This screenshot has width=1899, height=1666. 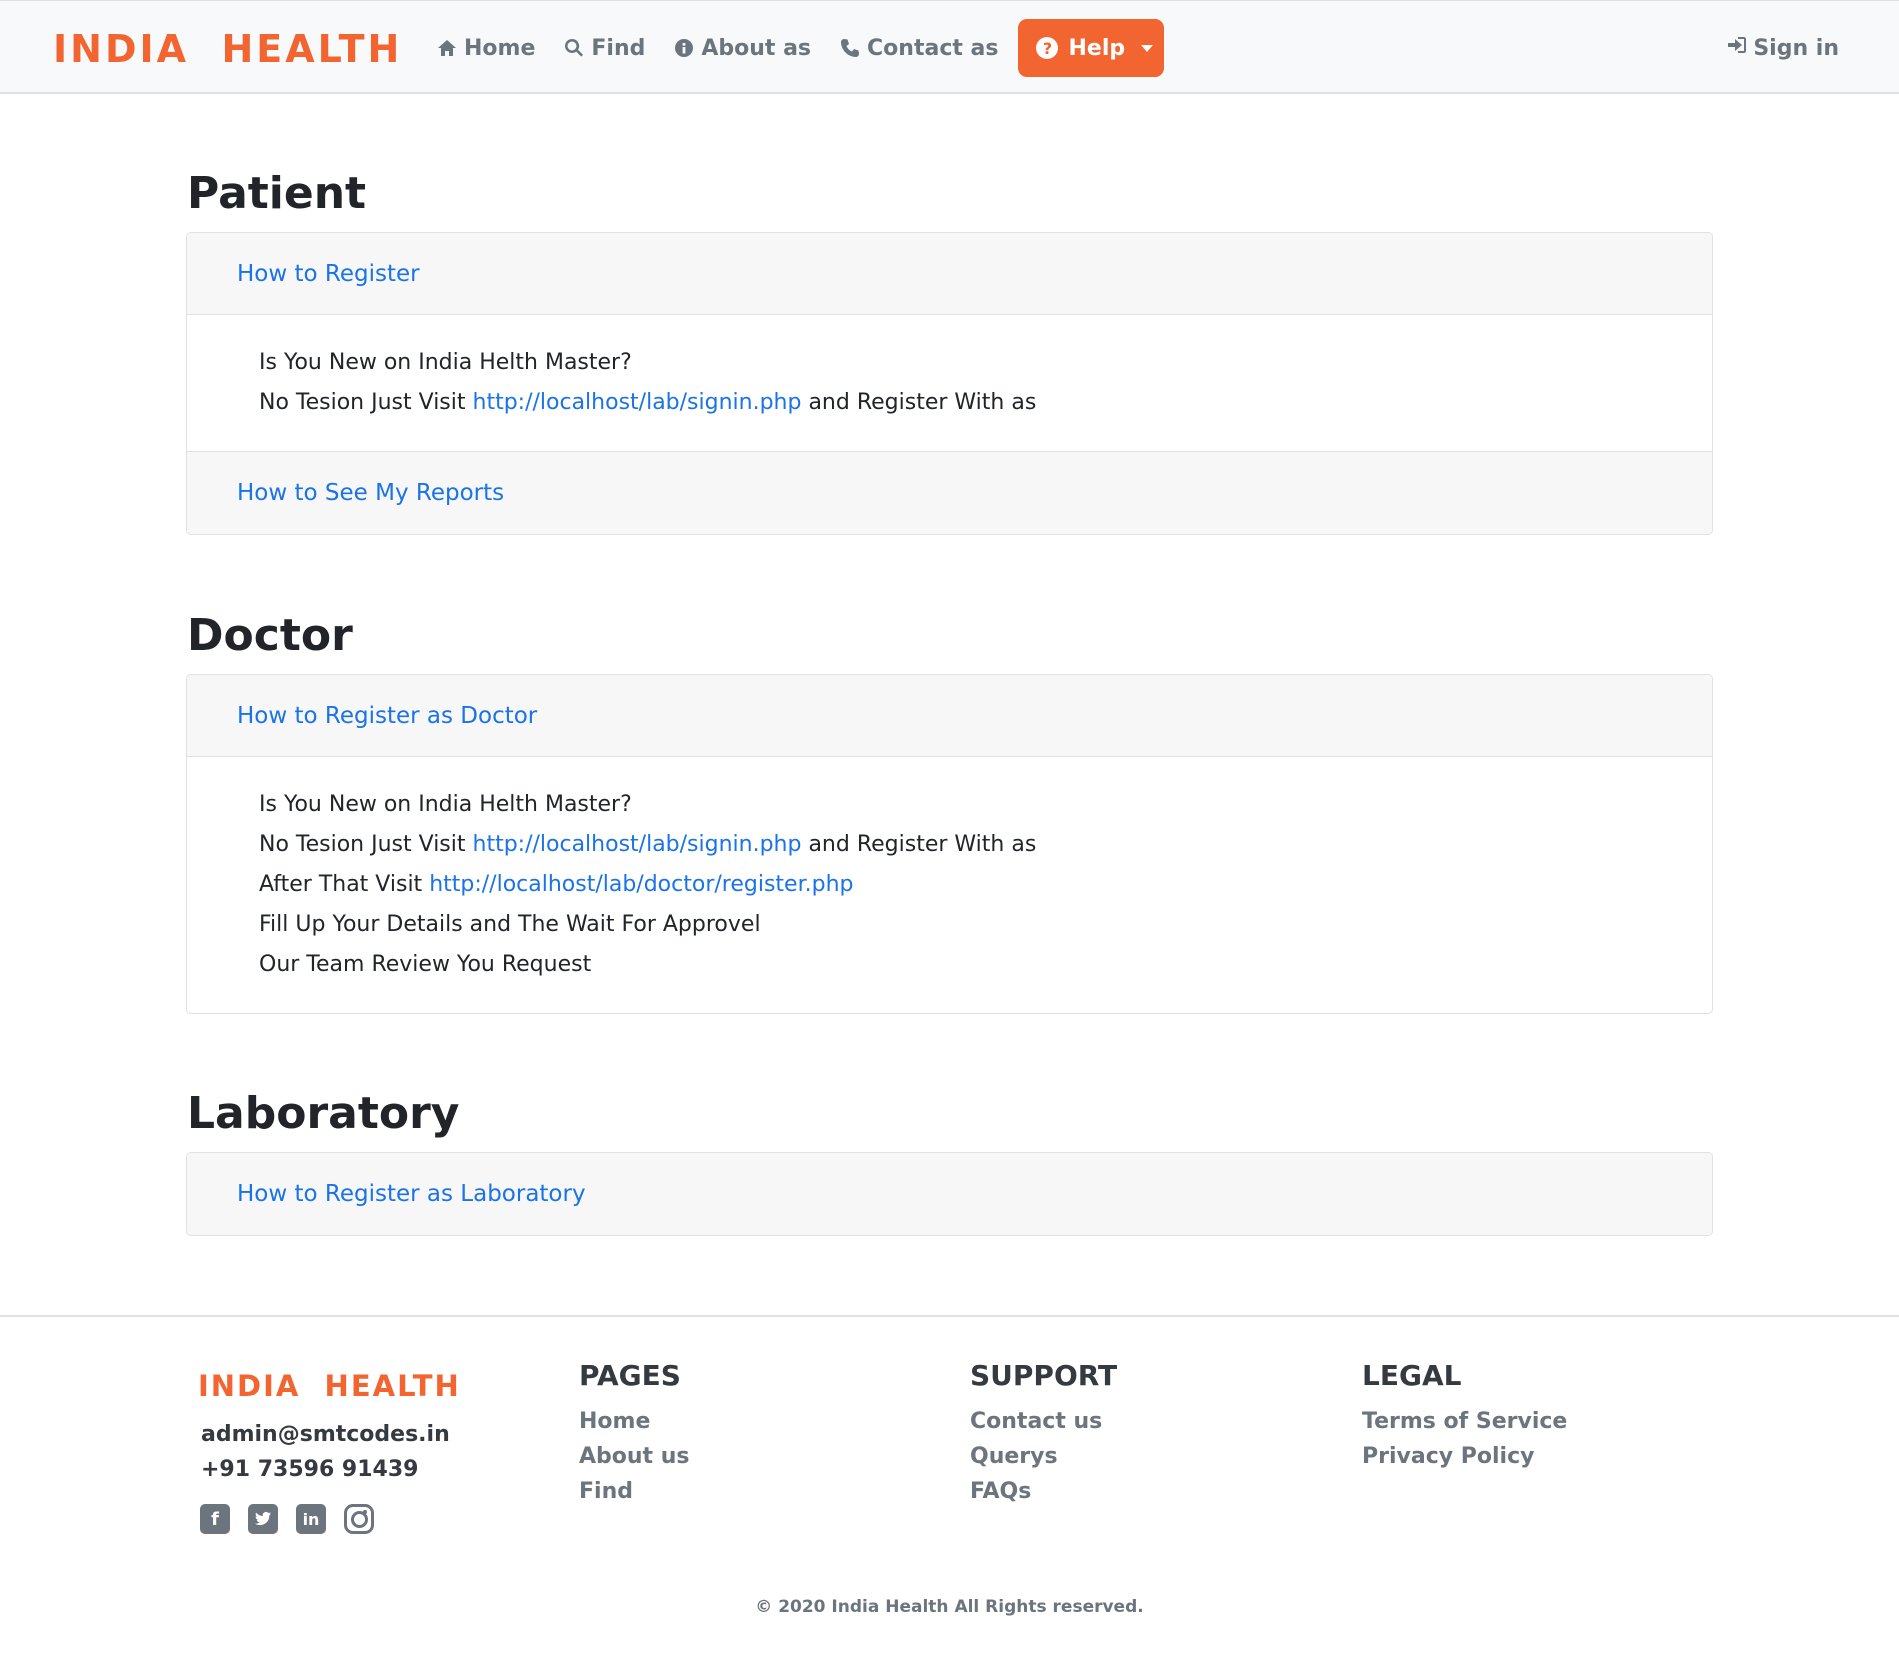 I want to click on footer-link-about: About us, so click(x=634, y=1456).